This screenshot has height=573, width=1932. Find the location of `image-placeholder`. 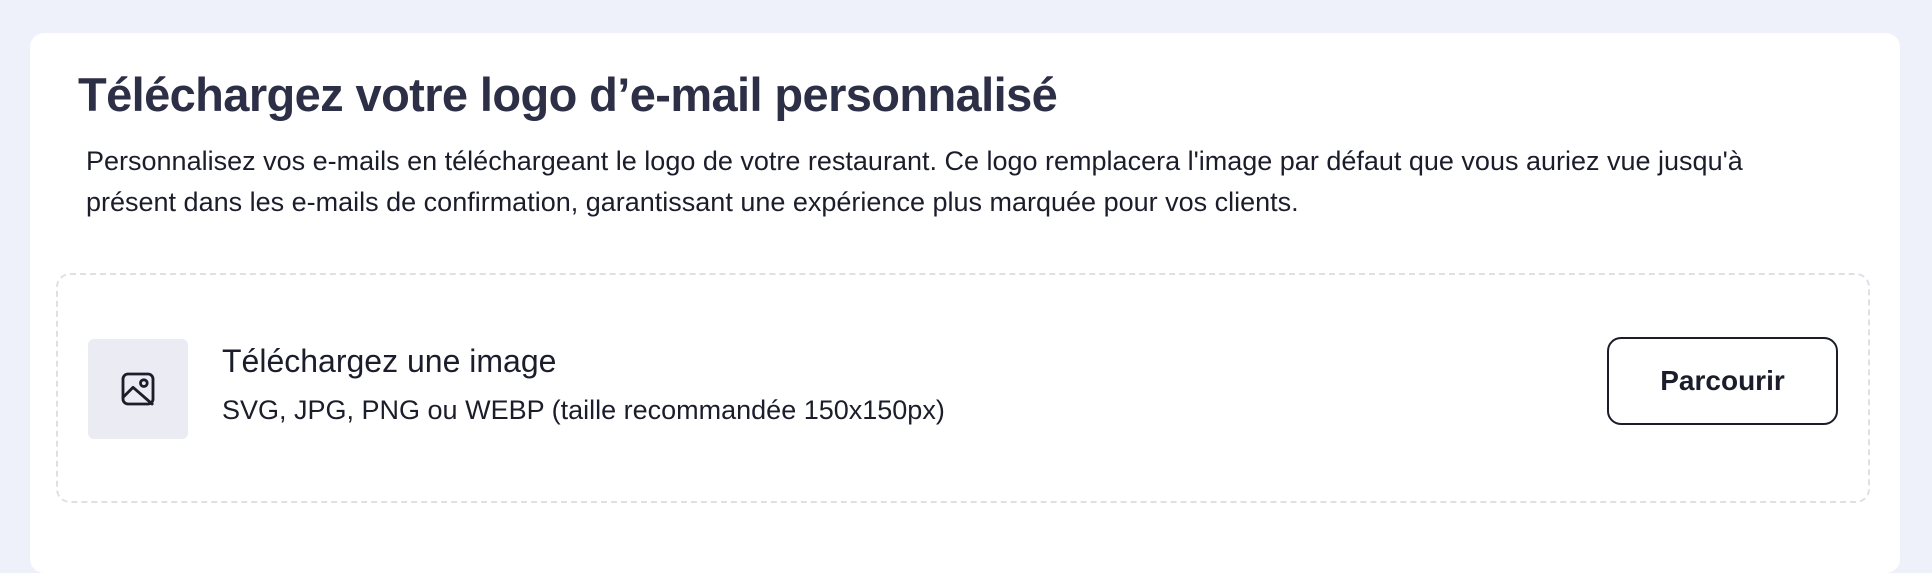

image-placeholder is located at coordinates (138, 389).